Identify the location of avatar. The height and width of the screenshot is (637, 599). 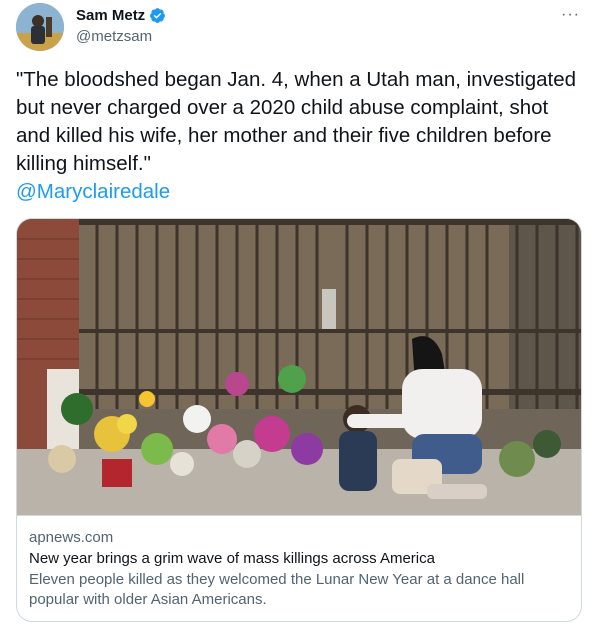
(40, 27).